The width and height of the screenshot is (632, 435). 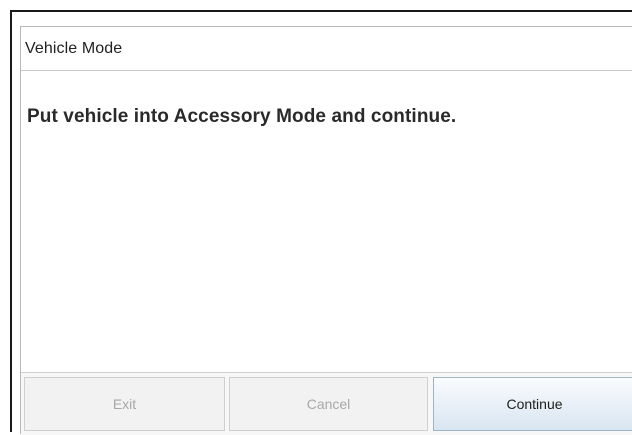 What do you see at coordinates (532, 404) in the screenshot?
I see `continue-button: Continue` at bounding box center [532, 404].